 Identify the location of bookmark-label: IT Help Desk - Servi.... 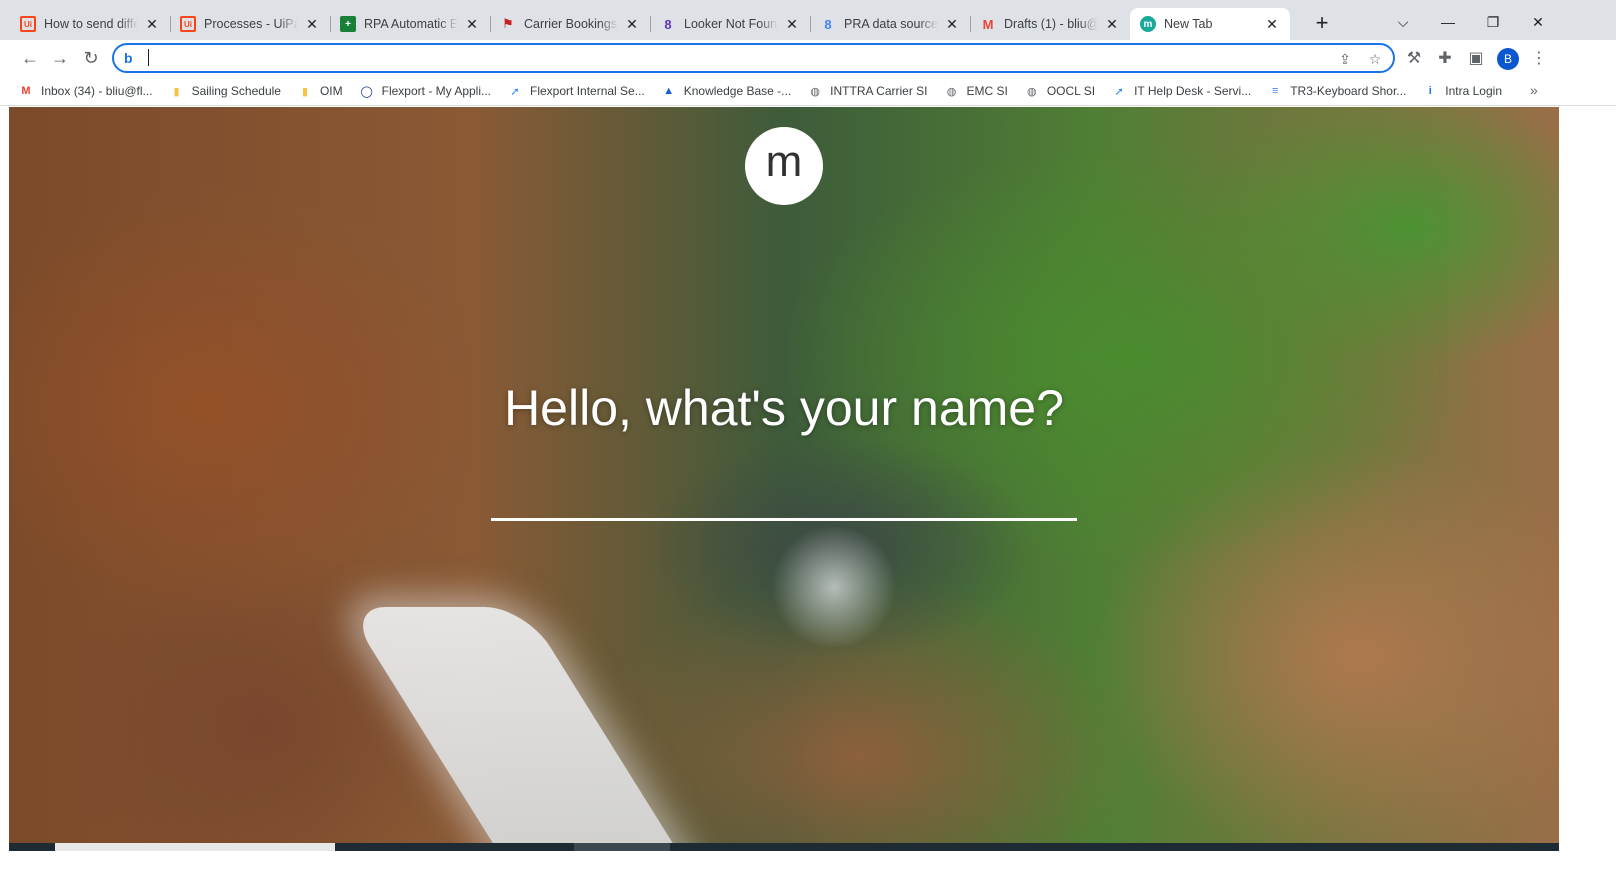
(1193, 91).